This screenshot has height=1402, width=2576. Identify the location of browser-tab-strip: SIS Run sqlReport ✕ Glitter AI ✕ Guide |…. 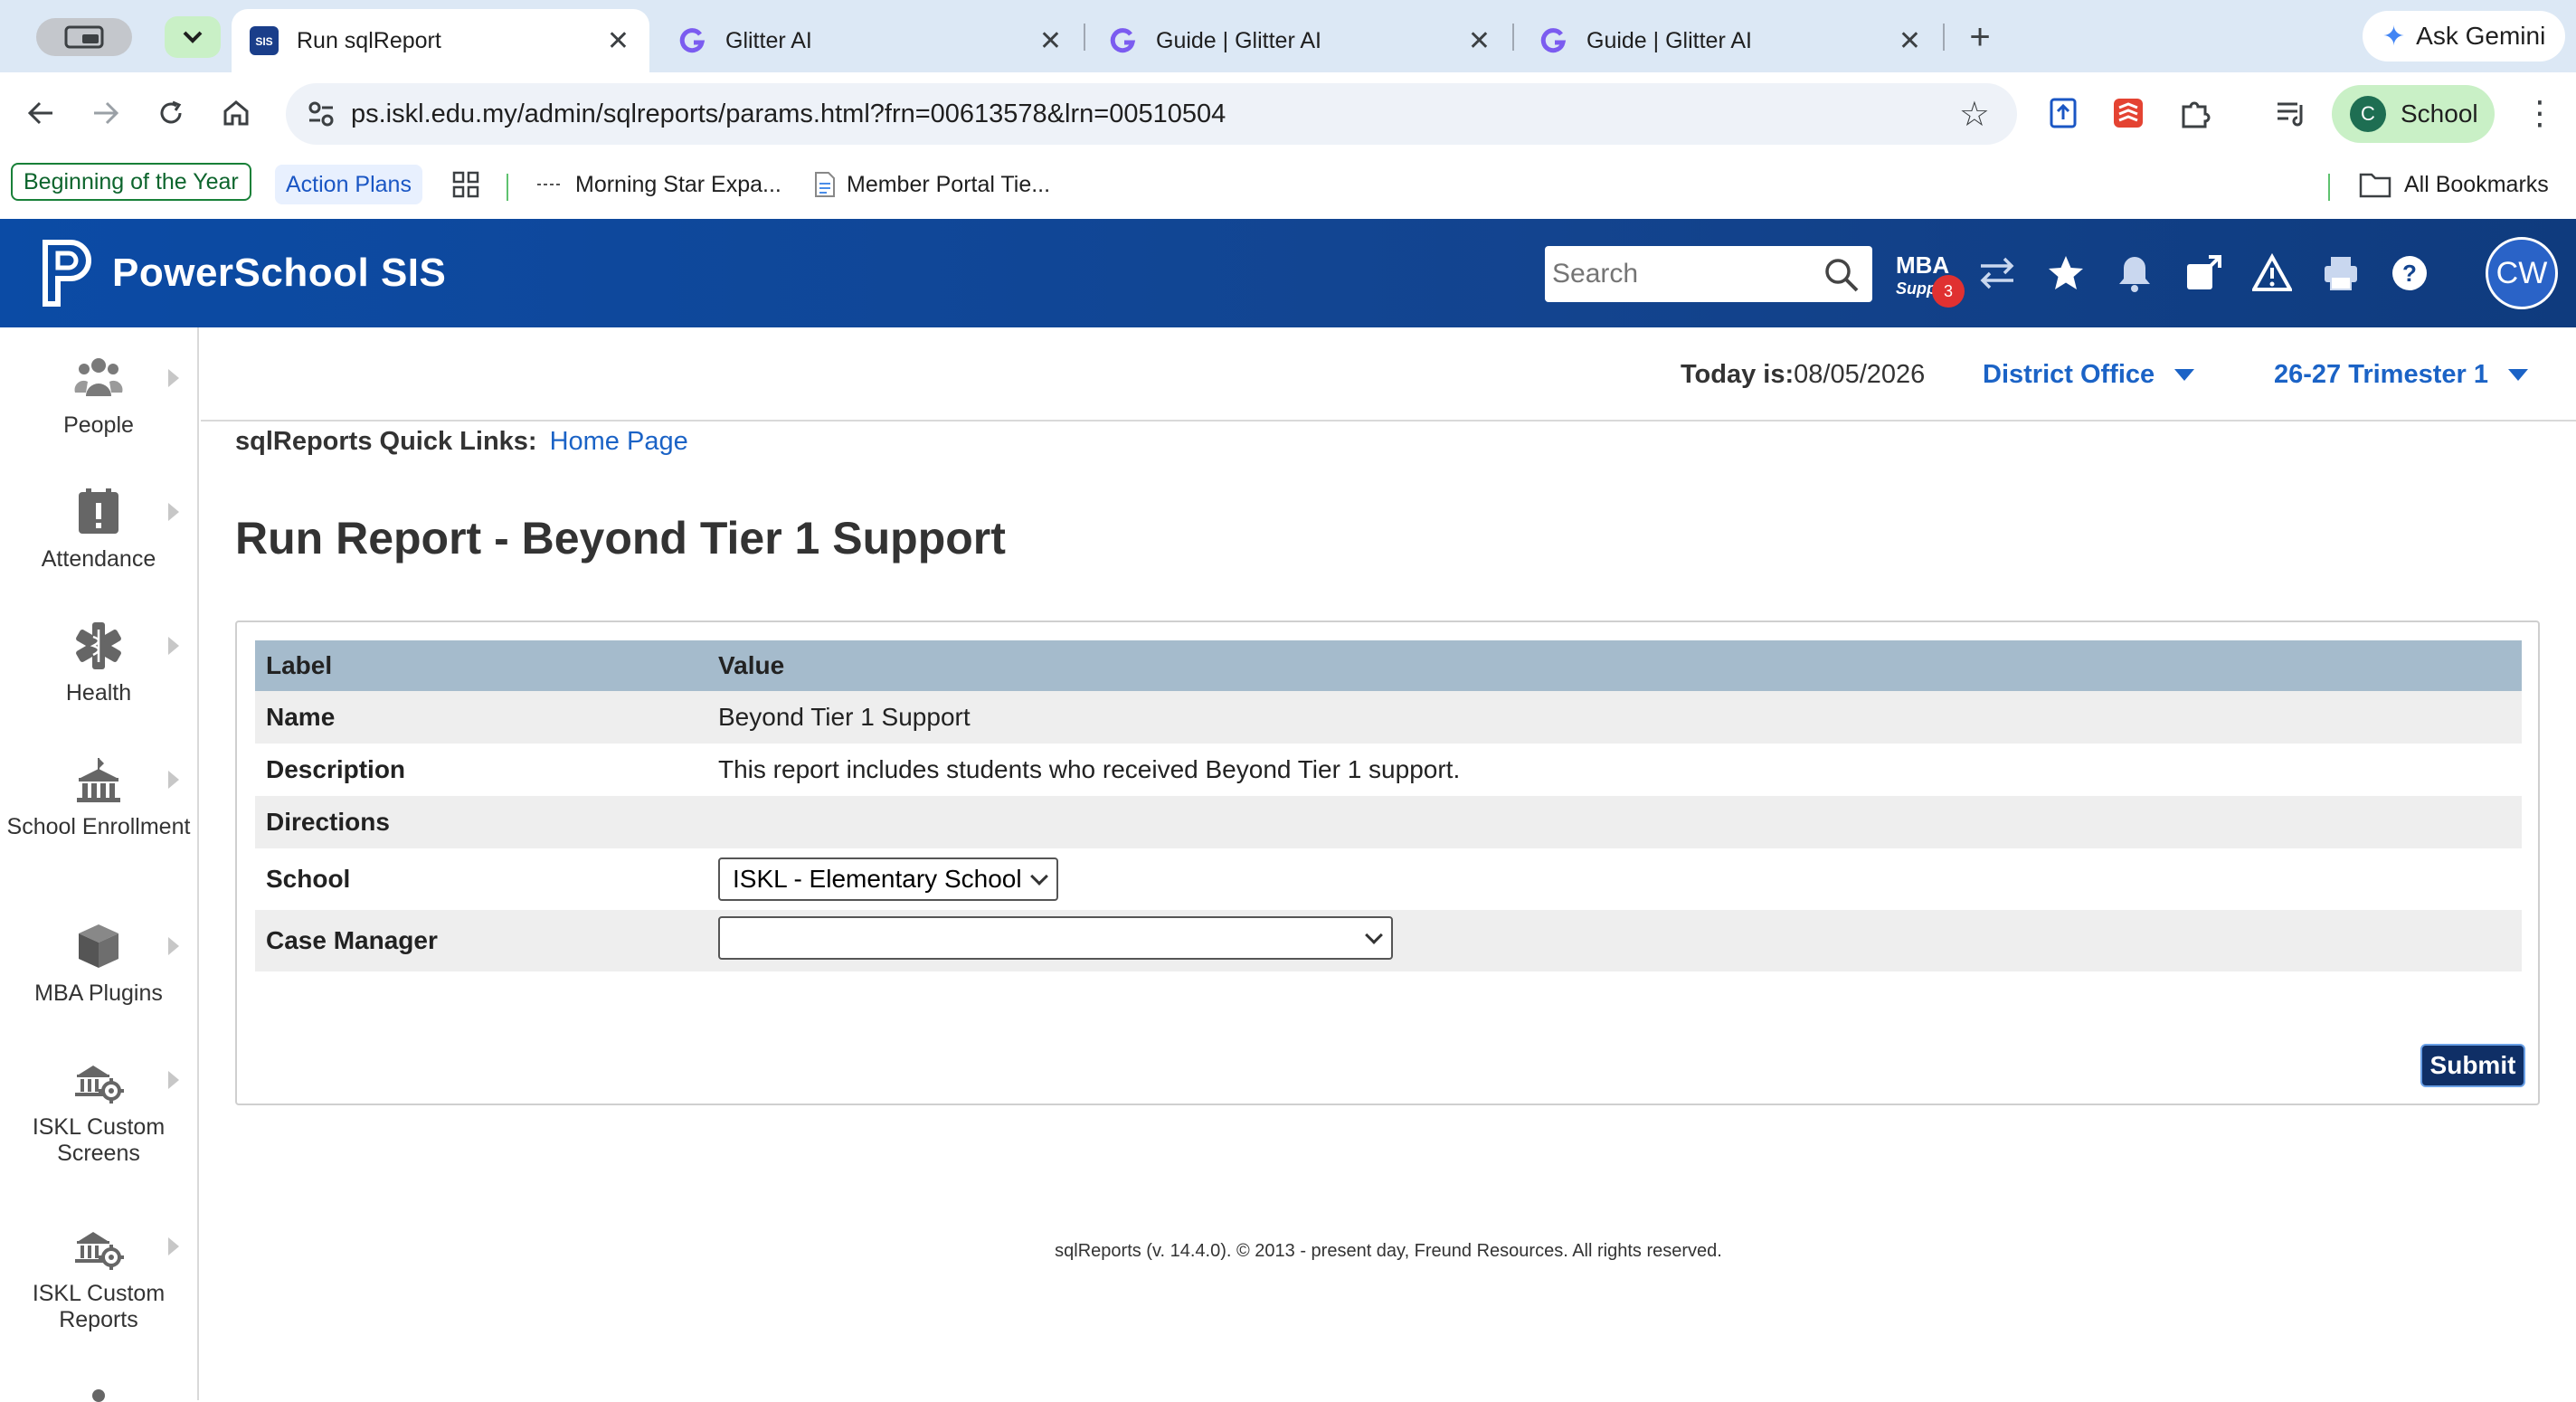
(1288, 36).